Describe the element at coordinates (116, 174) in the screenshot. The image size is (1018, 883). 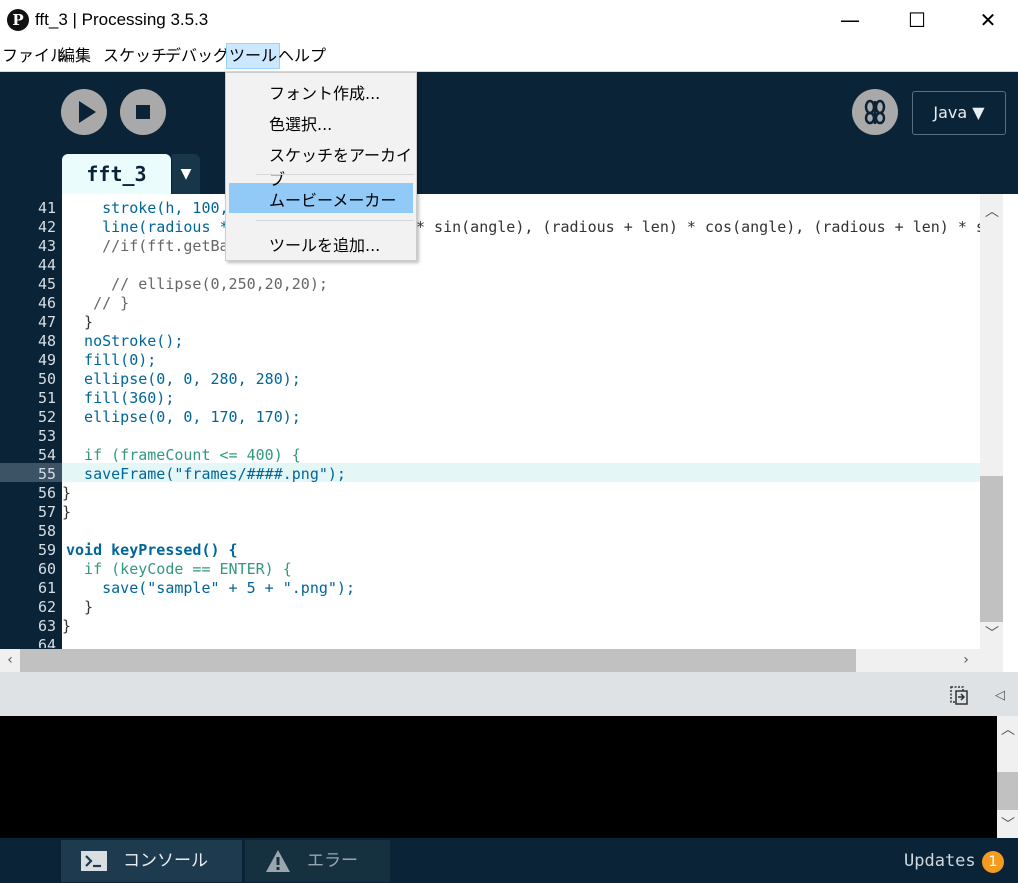
I see `tab-fft-3: fft_3` at that location.